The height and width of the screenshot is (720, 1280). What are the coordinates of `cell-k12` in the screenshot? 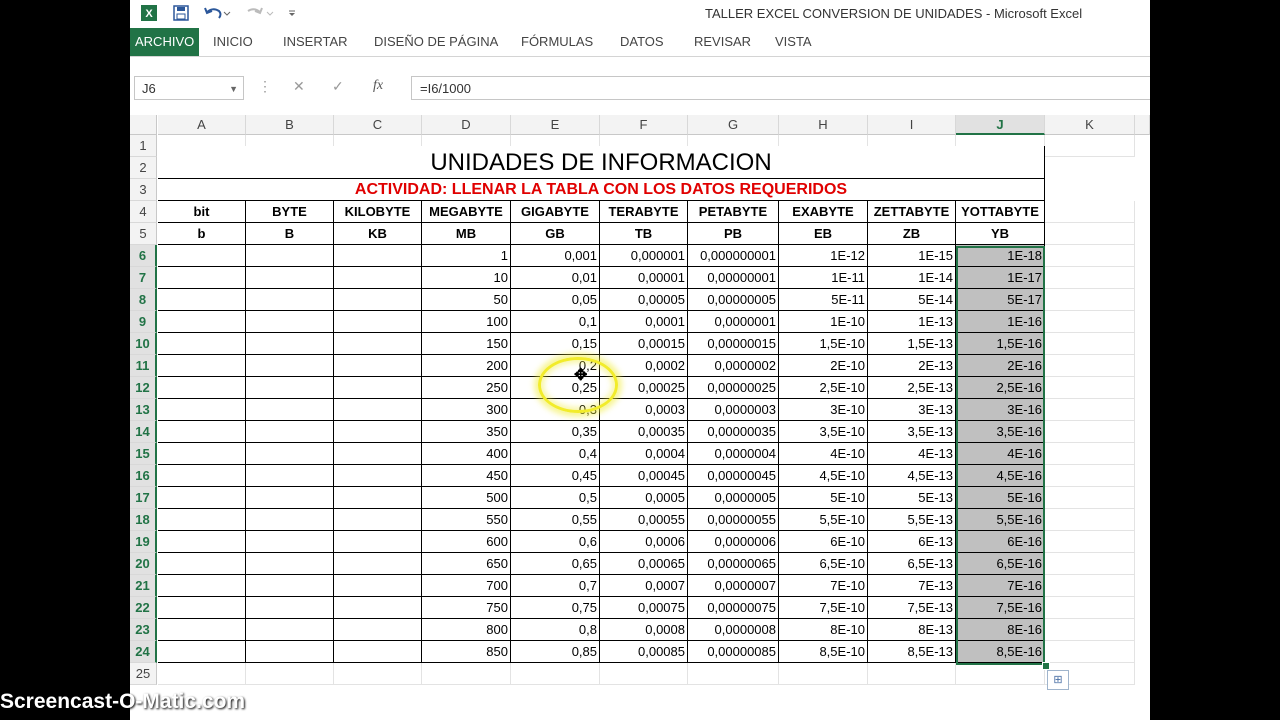 It's located at (1090, 388).